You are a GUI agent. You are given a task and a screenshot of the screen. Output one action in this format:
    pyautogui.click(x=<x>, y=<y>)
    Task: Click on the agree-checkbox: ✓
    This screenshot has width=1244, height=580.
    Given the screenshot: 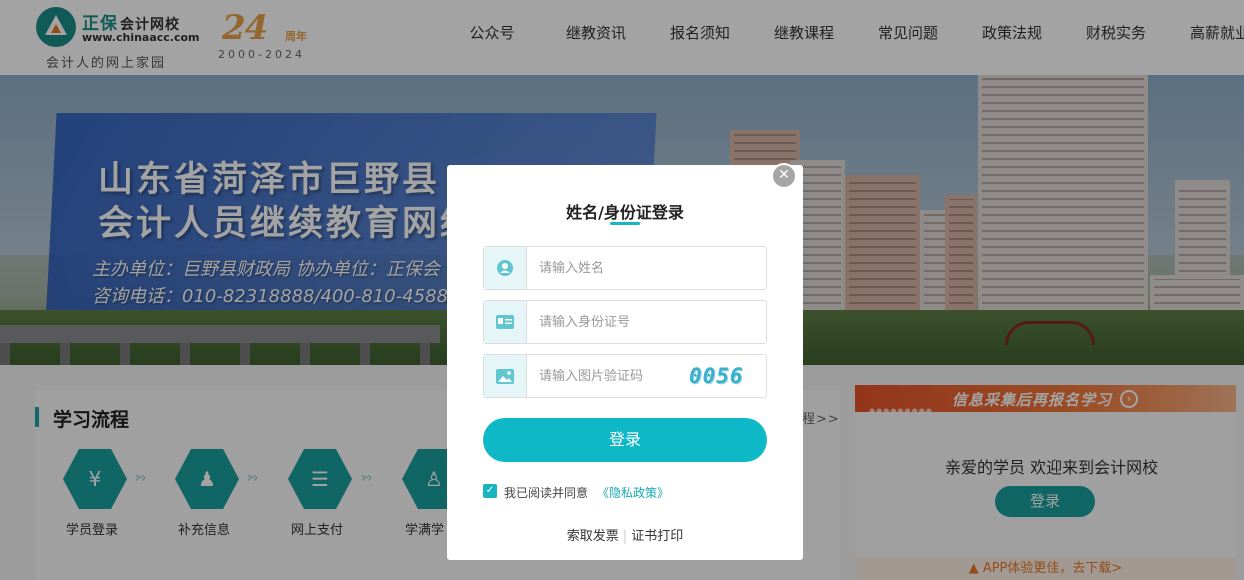 What is the action you would take?
    pyautogui.click(x=490, y=491)
    